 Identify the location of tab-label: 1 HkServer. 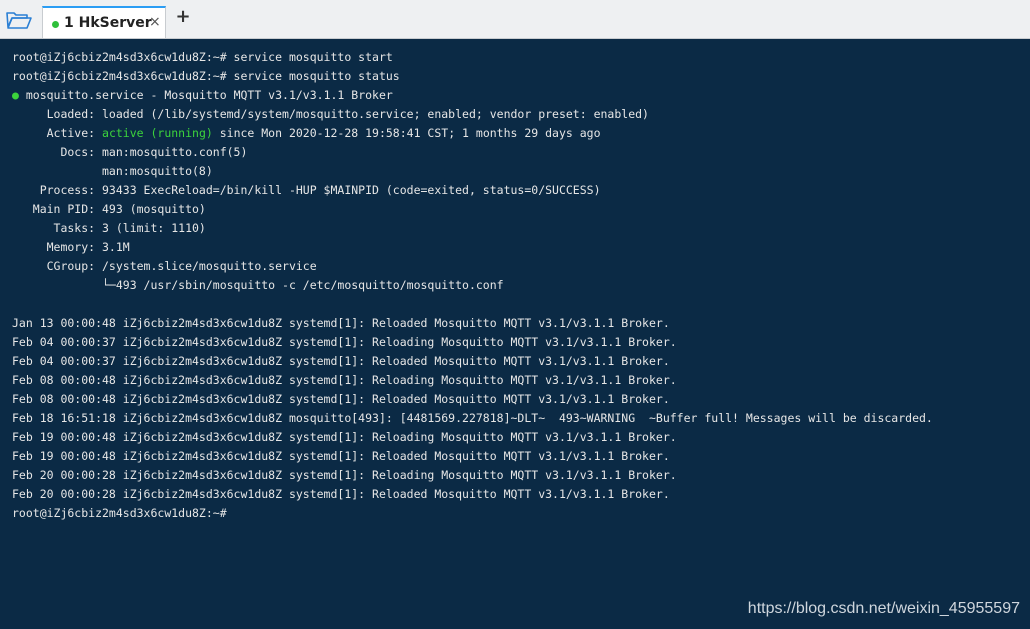
(108, 23).